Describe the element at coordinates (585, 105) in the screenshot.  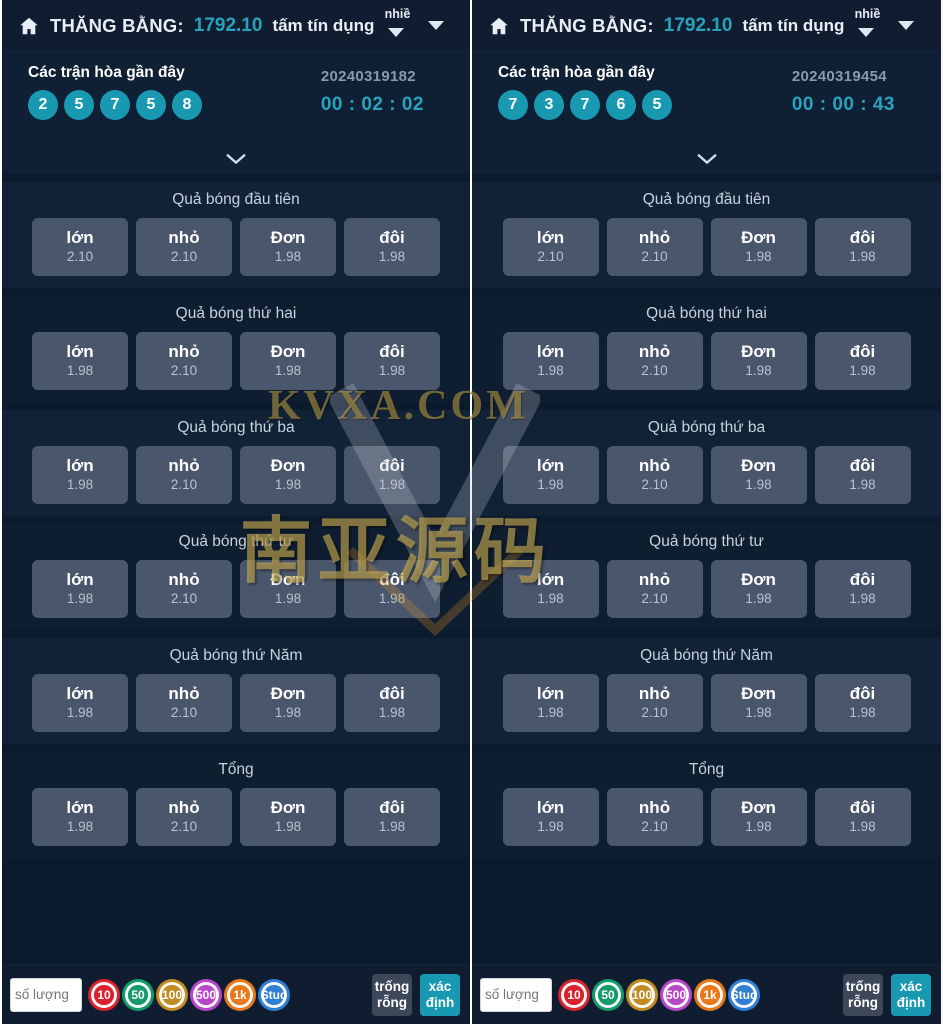
I see `result-ball: 7` at that location.